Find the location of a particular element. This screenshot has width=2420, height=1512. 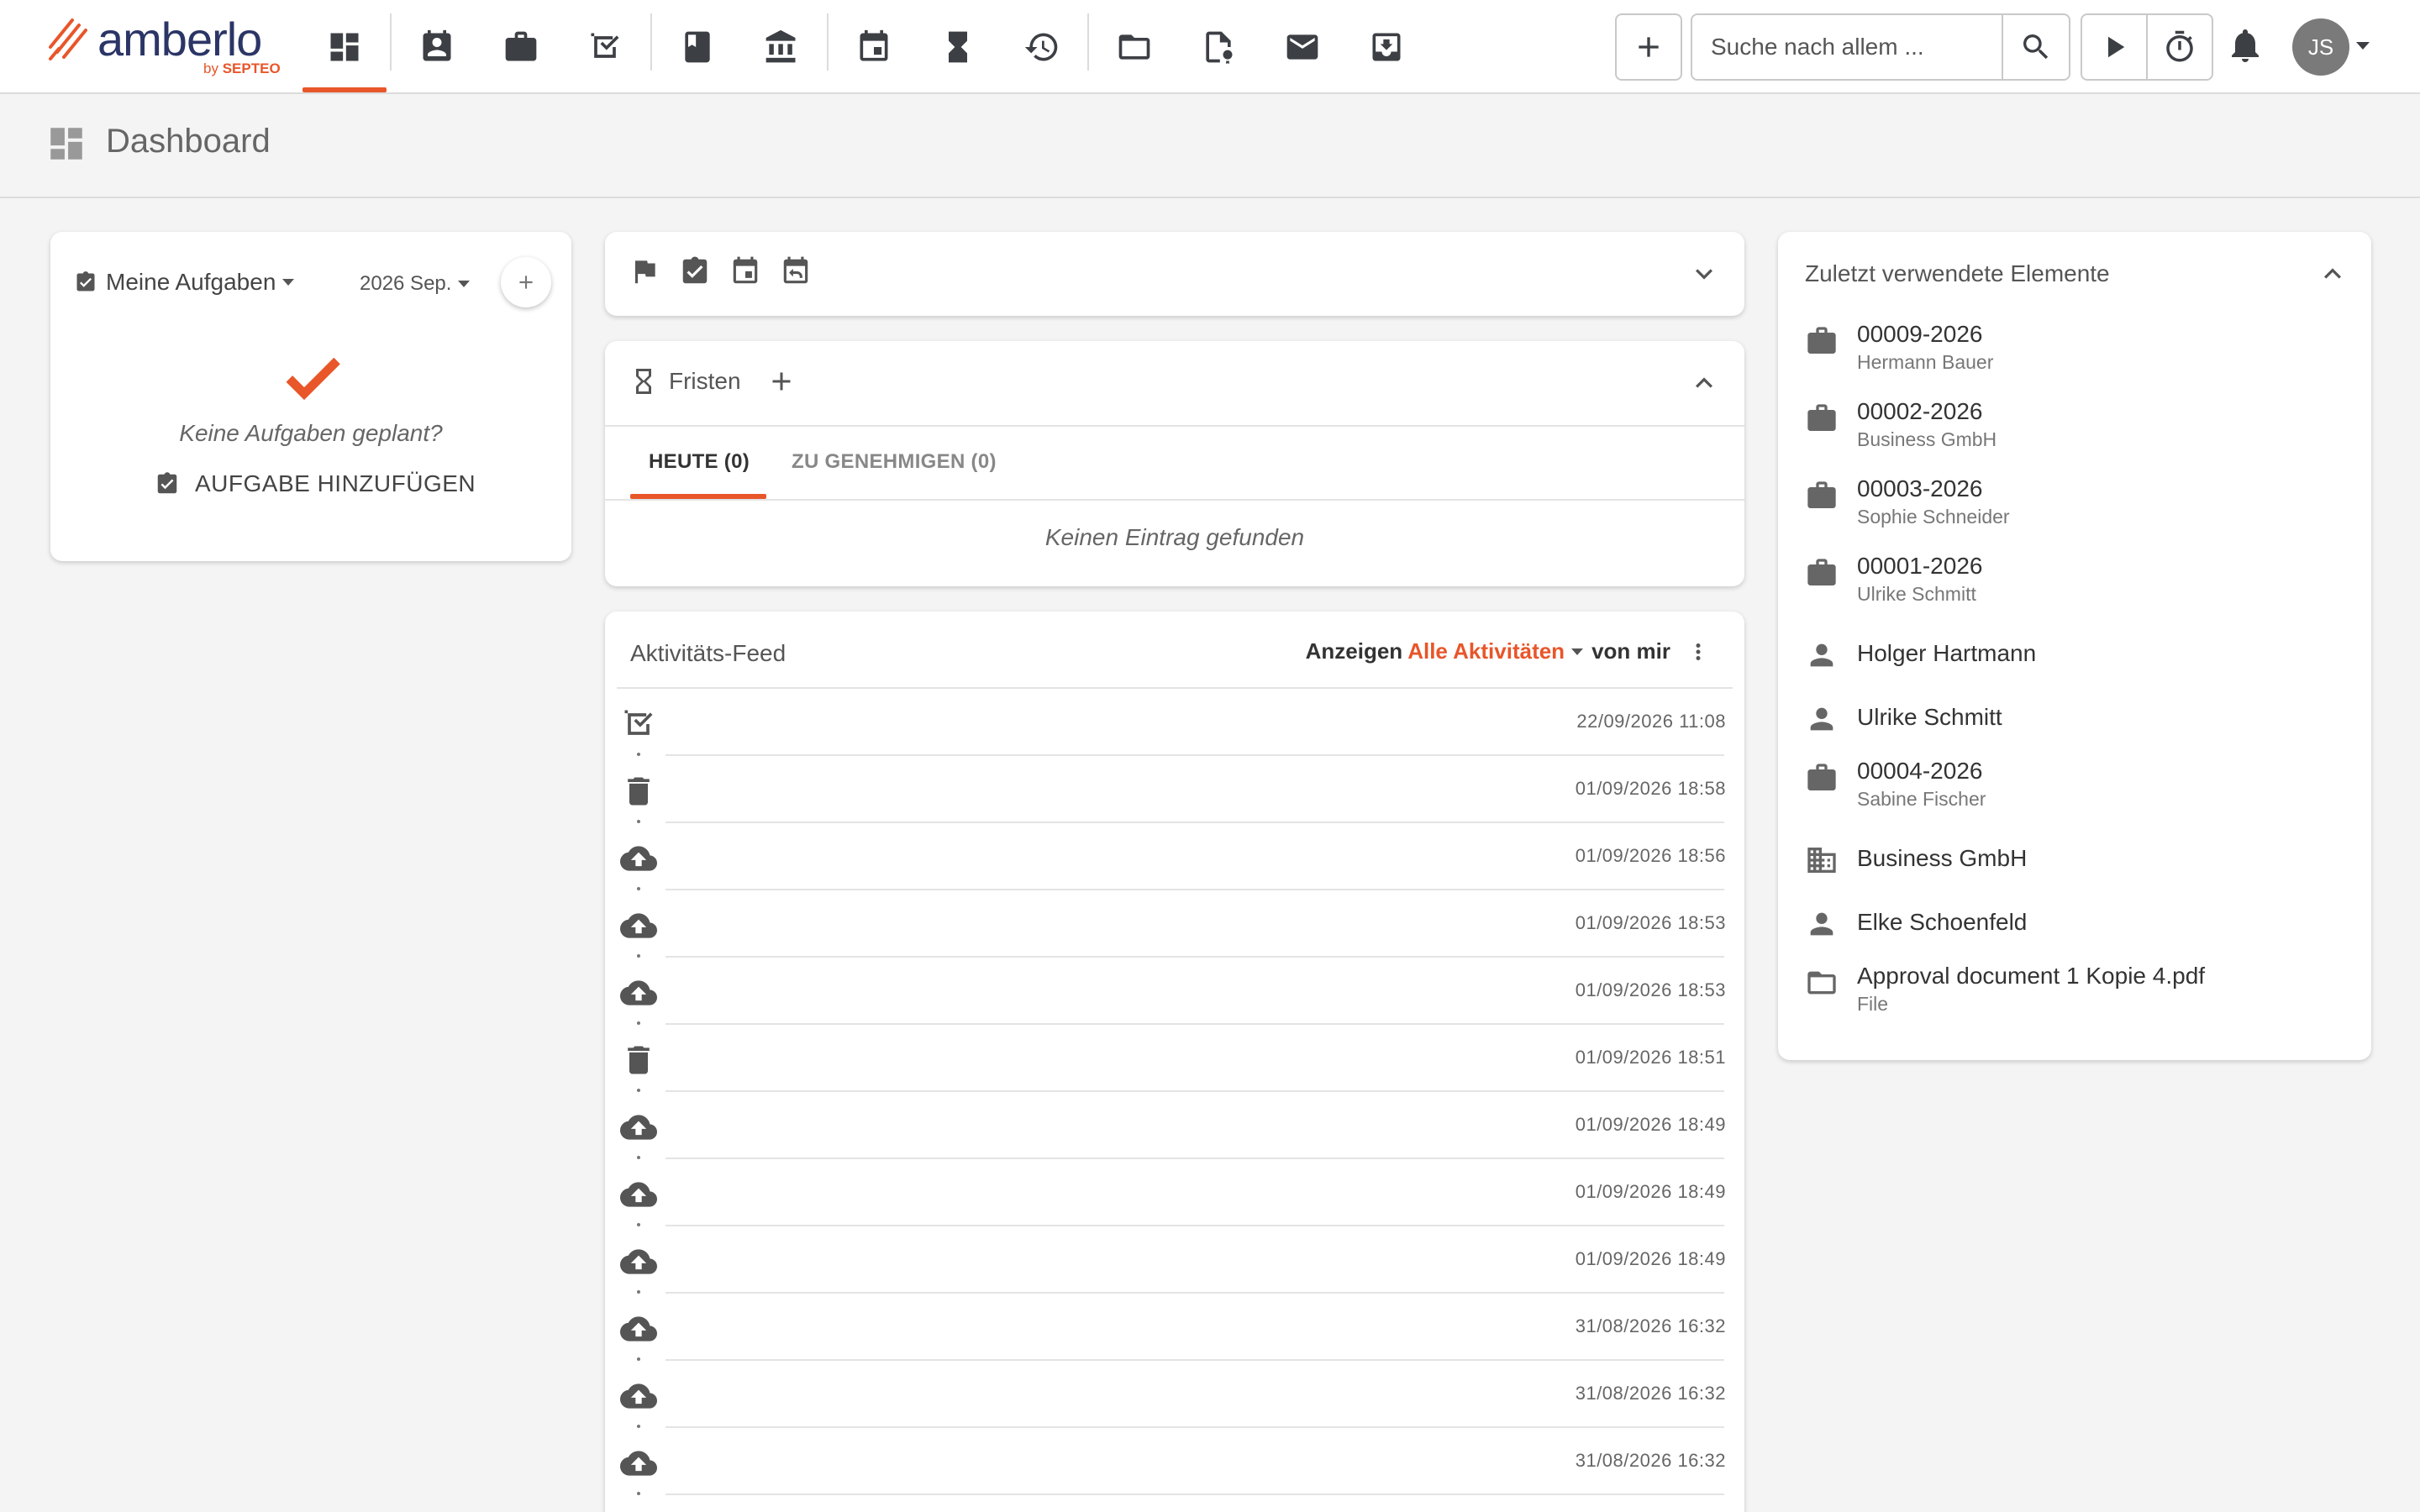

start-timer-button is located at coordinates (2114, 47).